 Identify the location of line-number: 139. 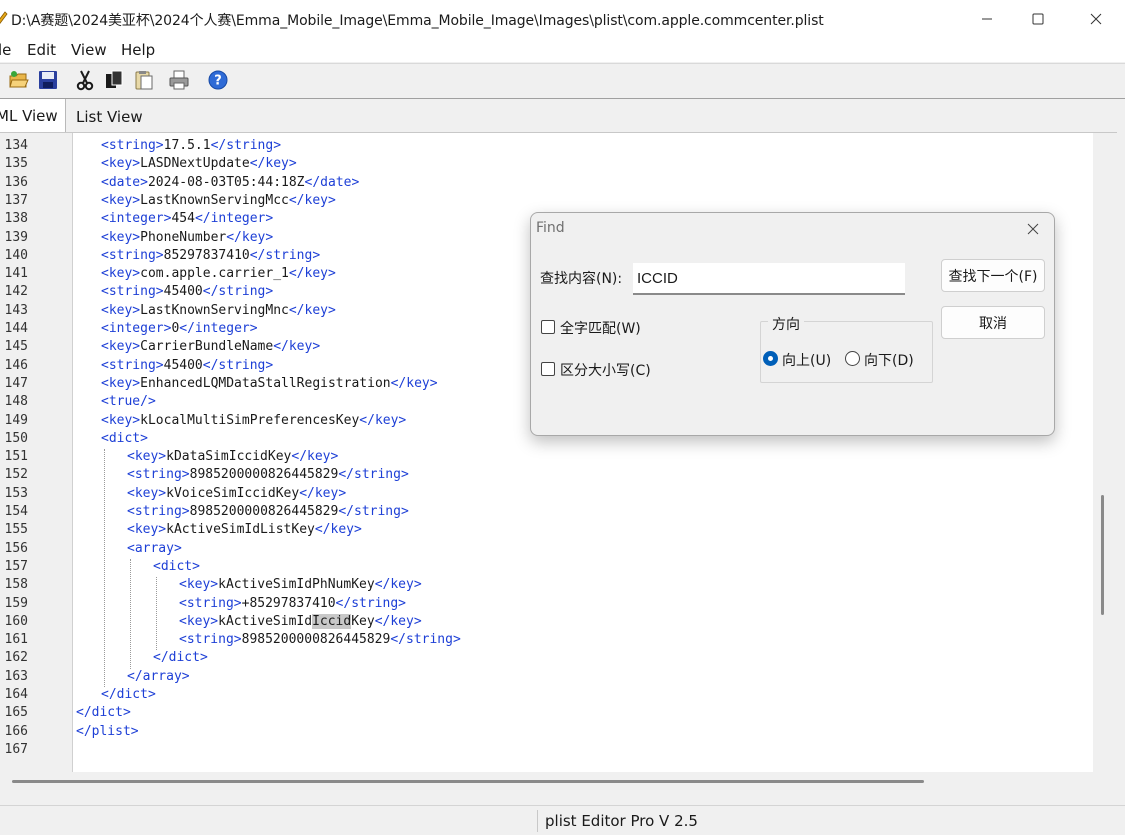
(16, 237).